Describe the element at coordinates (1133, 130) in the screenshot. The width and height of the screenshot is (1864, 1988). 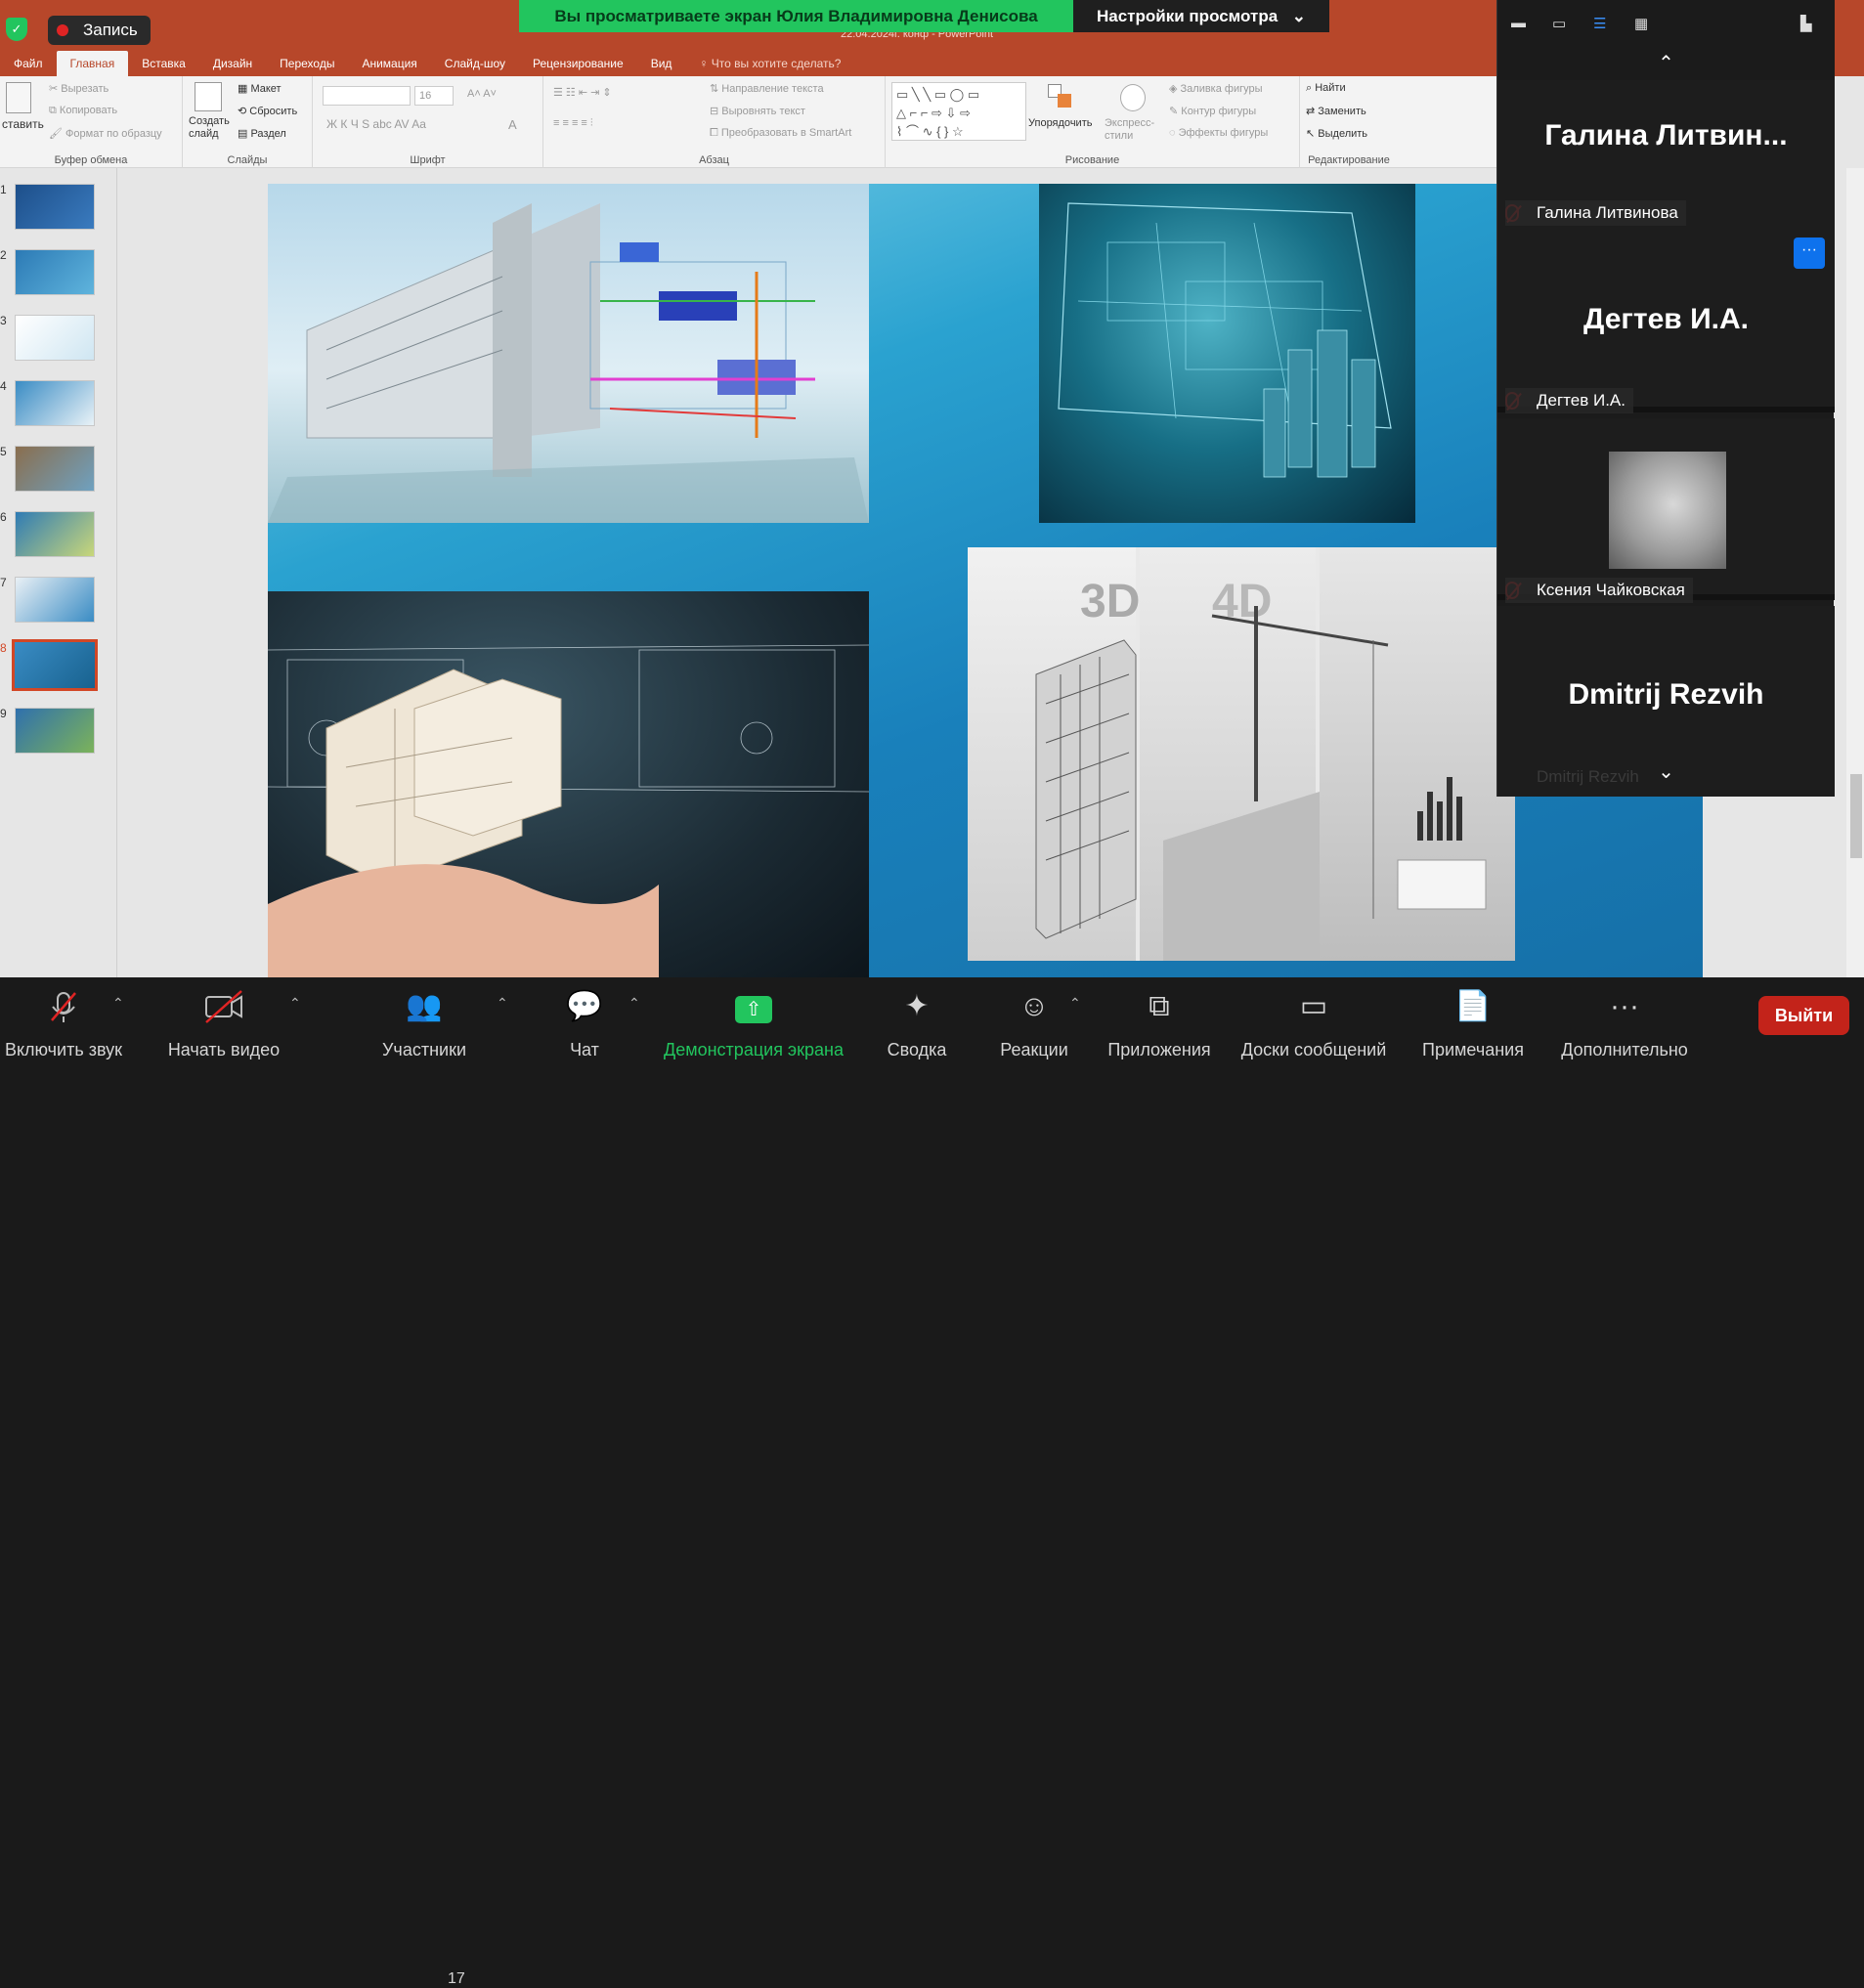
I see `quick-styles-button: Экспресс-стили` at that location.